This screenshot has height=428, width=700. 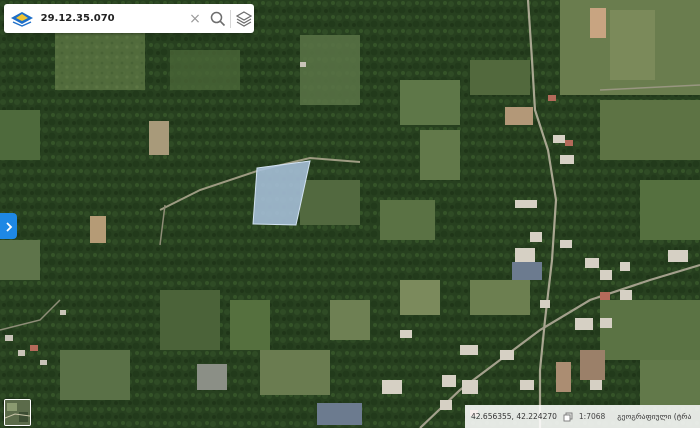 I want to click on layers-icon, so click(x=243, y=19).